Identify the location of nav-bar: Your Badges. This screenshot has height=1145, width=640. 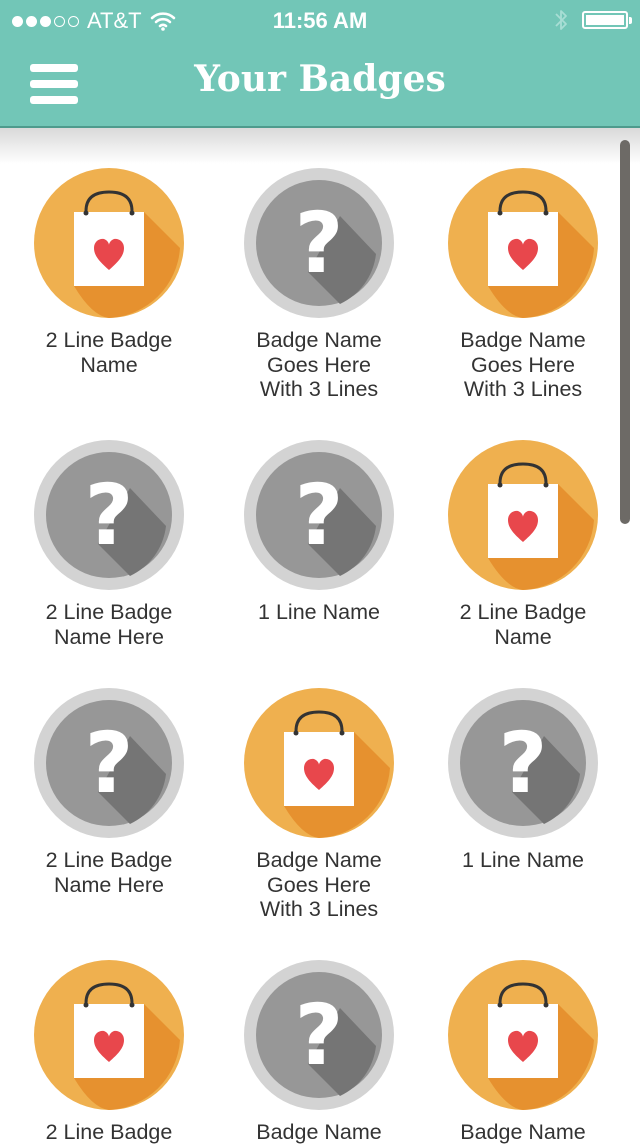
(320, 84).